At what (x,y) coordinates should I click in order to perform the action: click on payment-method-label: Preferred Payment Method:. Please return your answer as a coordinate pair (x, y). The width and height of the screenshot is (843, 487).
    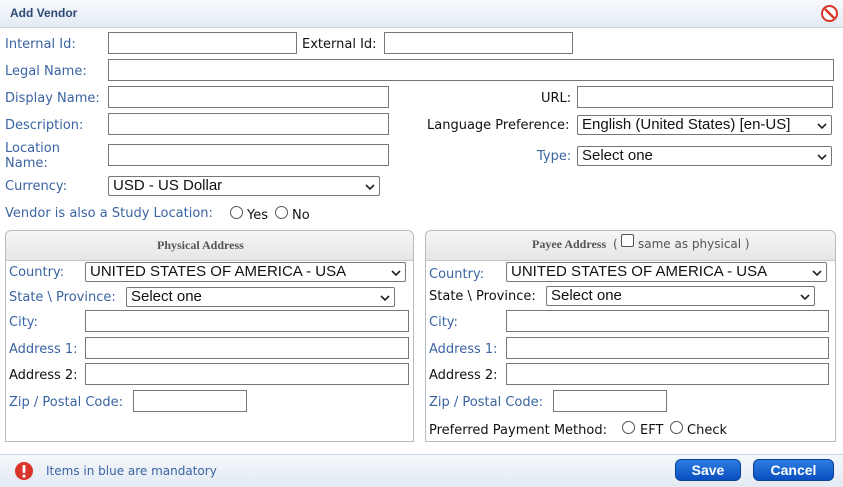
    Looking at the image, I should click on (518, 430).